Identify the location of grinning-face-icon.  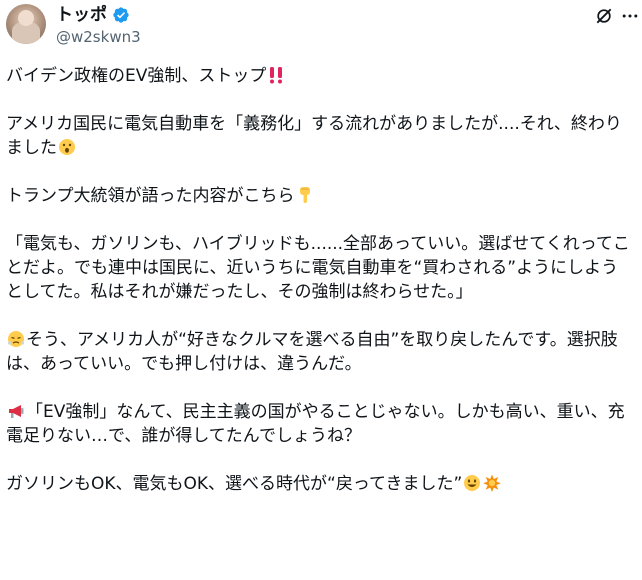
(472, 483).